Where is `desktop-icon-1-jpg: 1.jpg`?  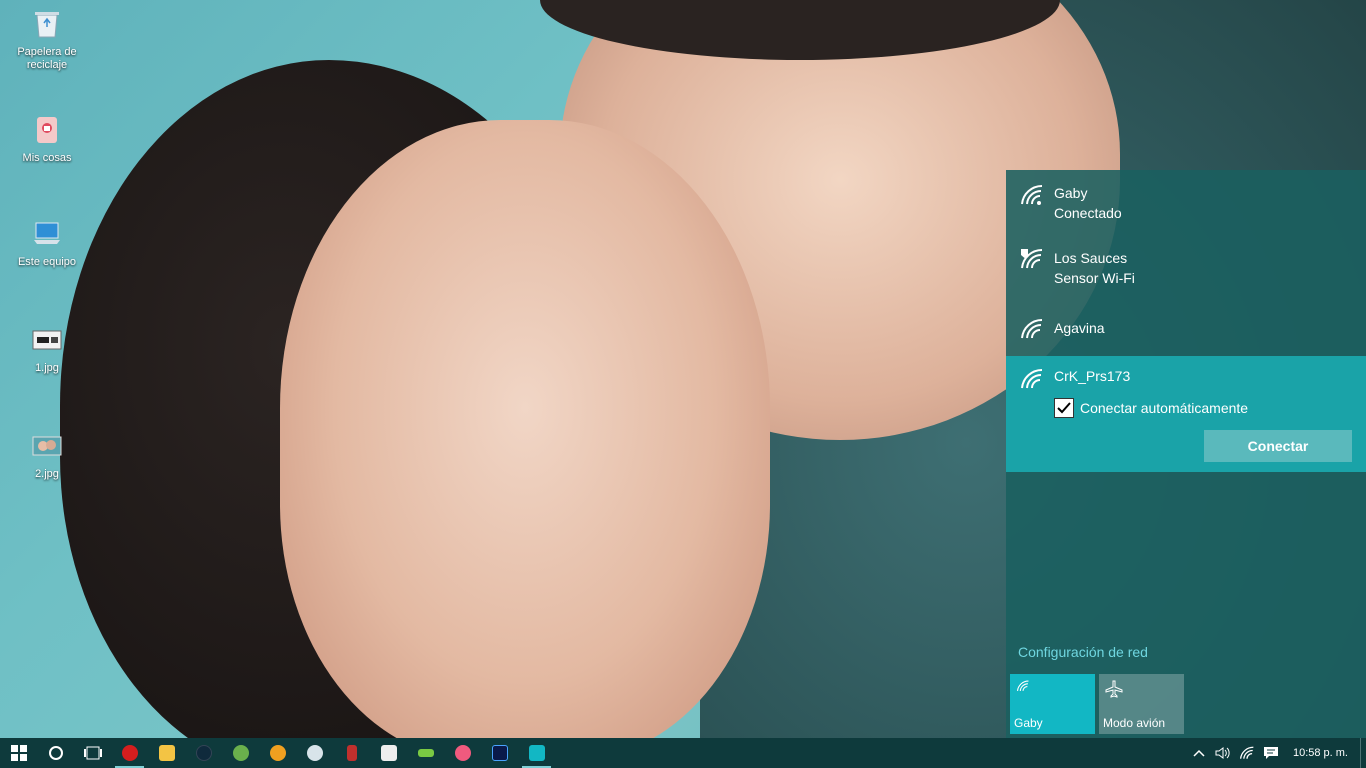 desktop-icon-1-jpg: 1.jpg is located at coordinates (47, 349).